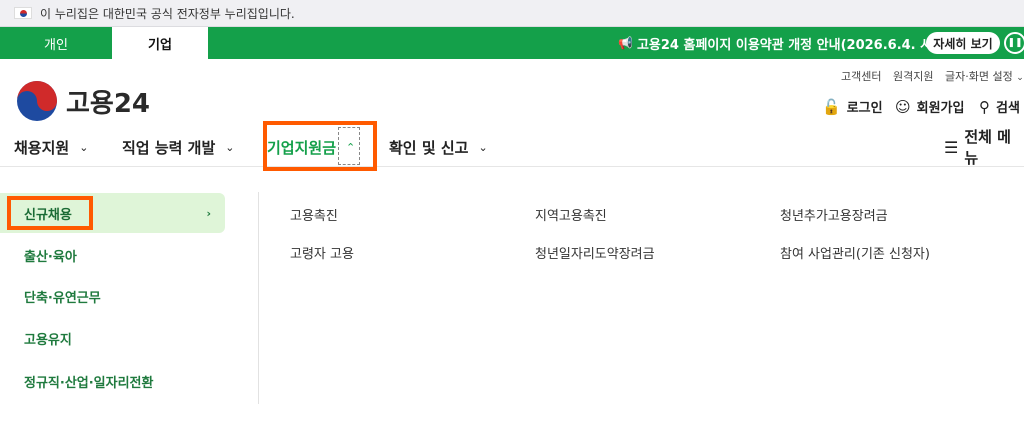 The image size is (1024, 425). Describe the element at coordinates (314, 214) in the screenshot. I see `submenu-link: 고용촉진` at that location.